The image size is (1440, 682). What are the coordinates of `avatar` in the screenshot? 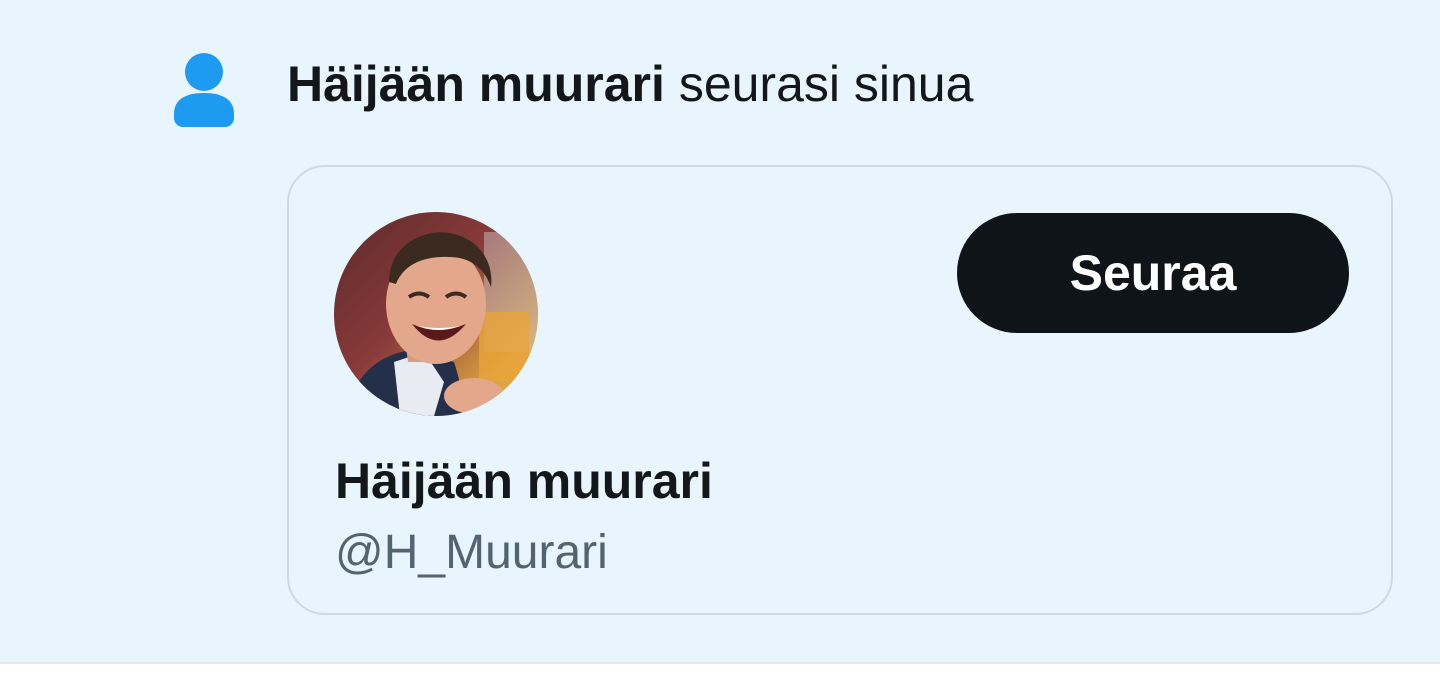 It's located at (436, 314).